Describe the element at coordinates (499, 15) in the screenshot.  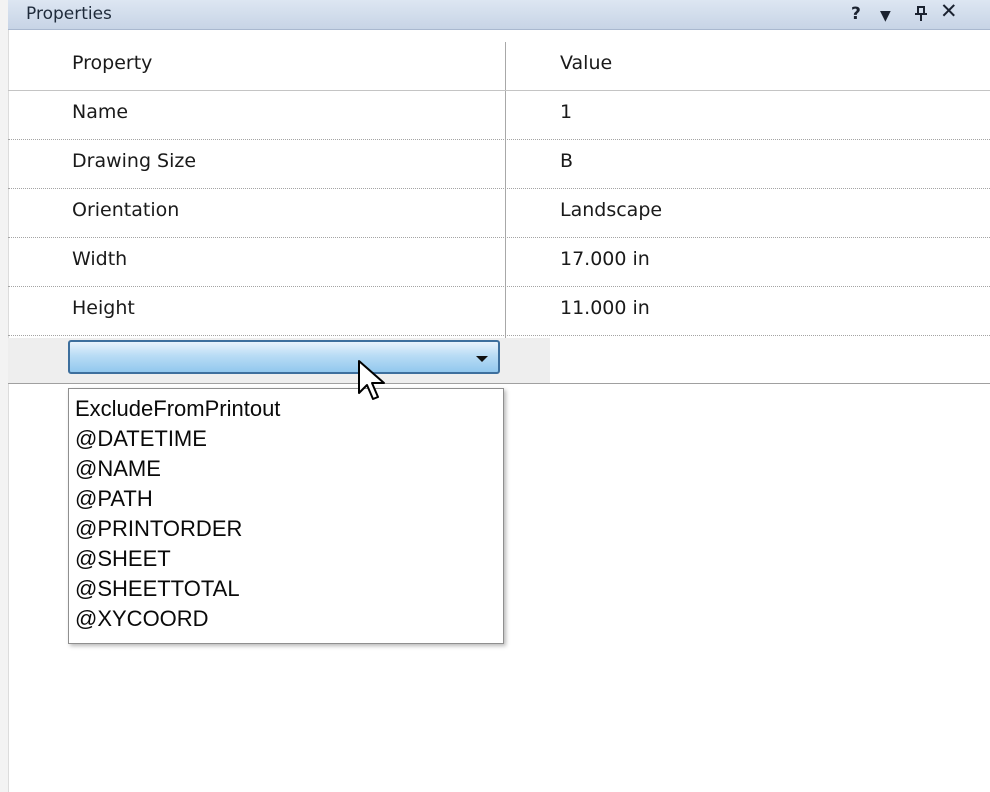
I see `panel-titlebar: Properties ? ▼ ✕` at that location.